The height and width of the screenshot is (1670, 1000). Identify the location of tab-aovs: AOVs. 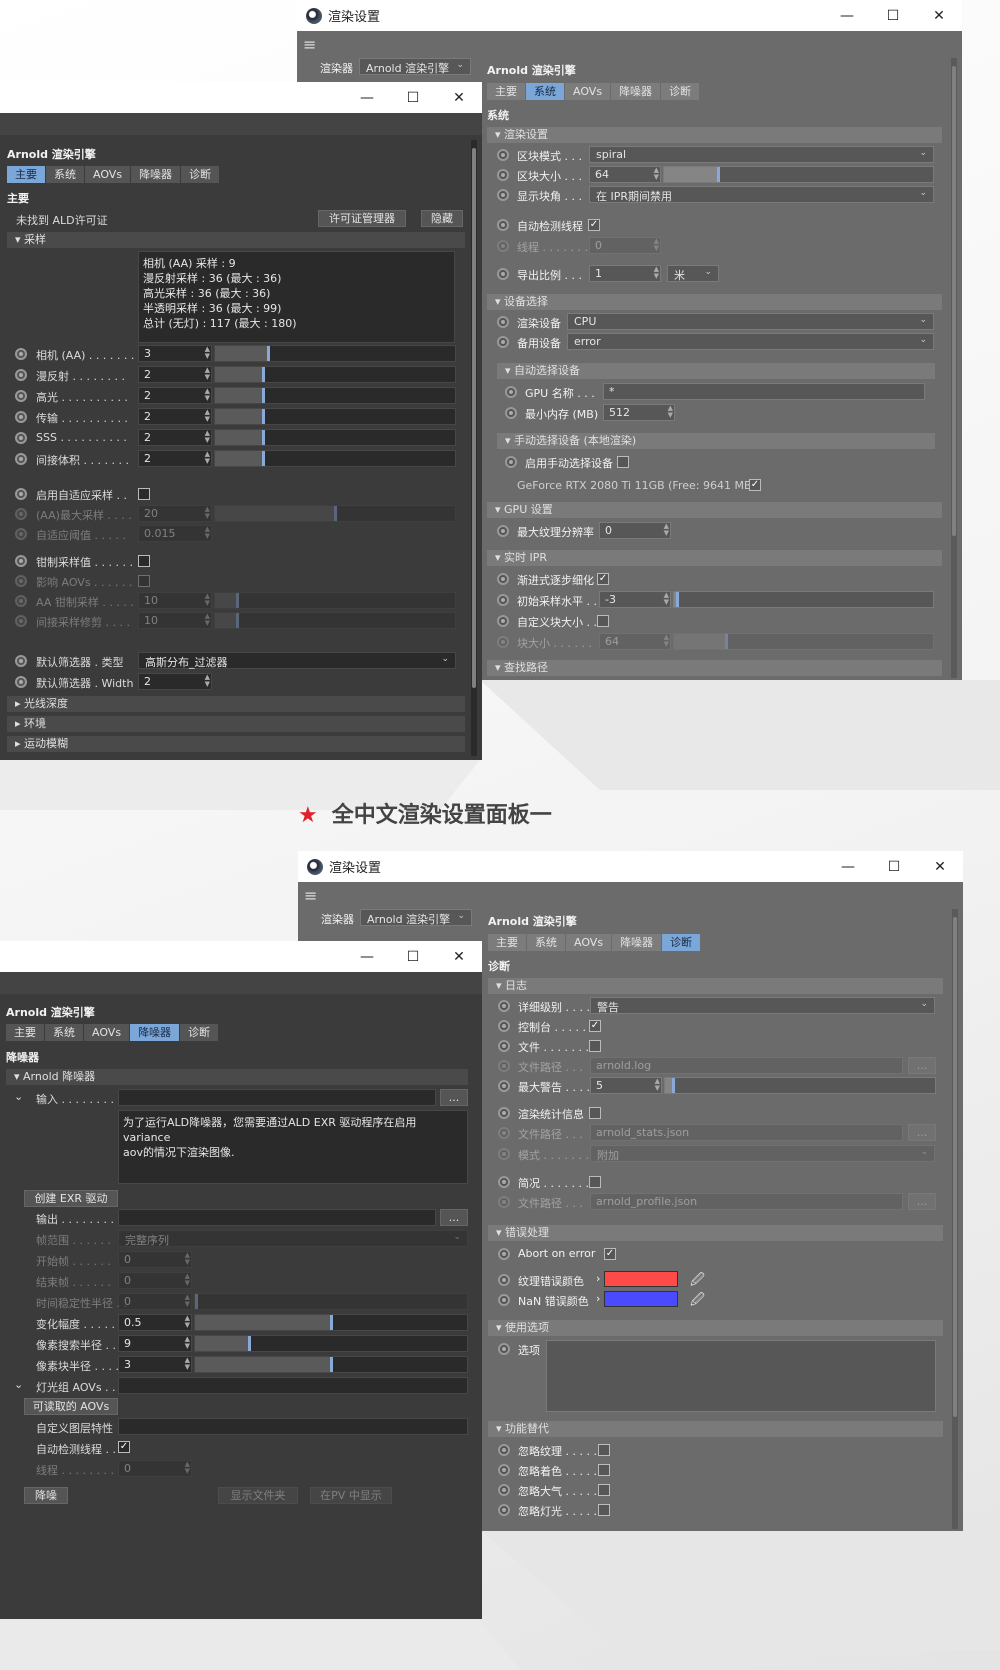
(107, 1032).